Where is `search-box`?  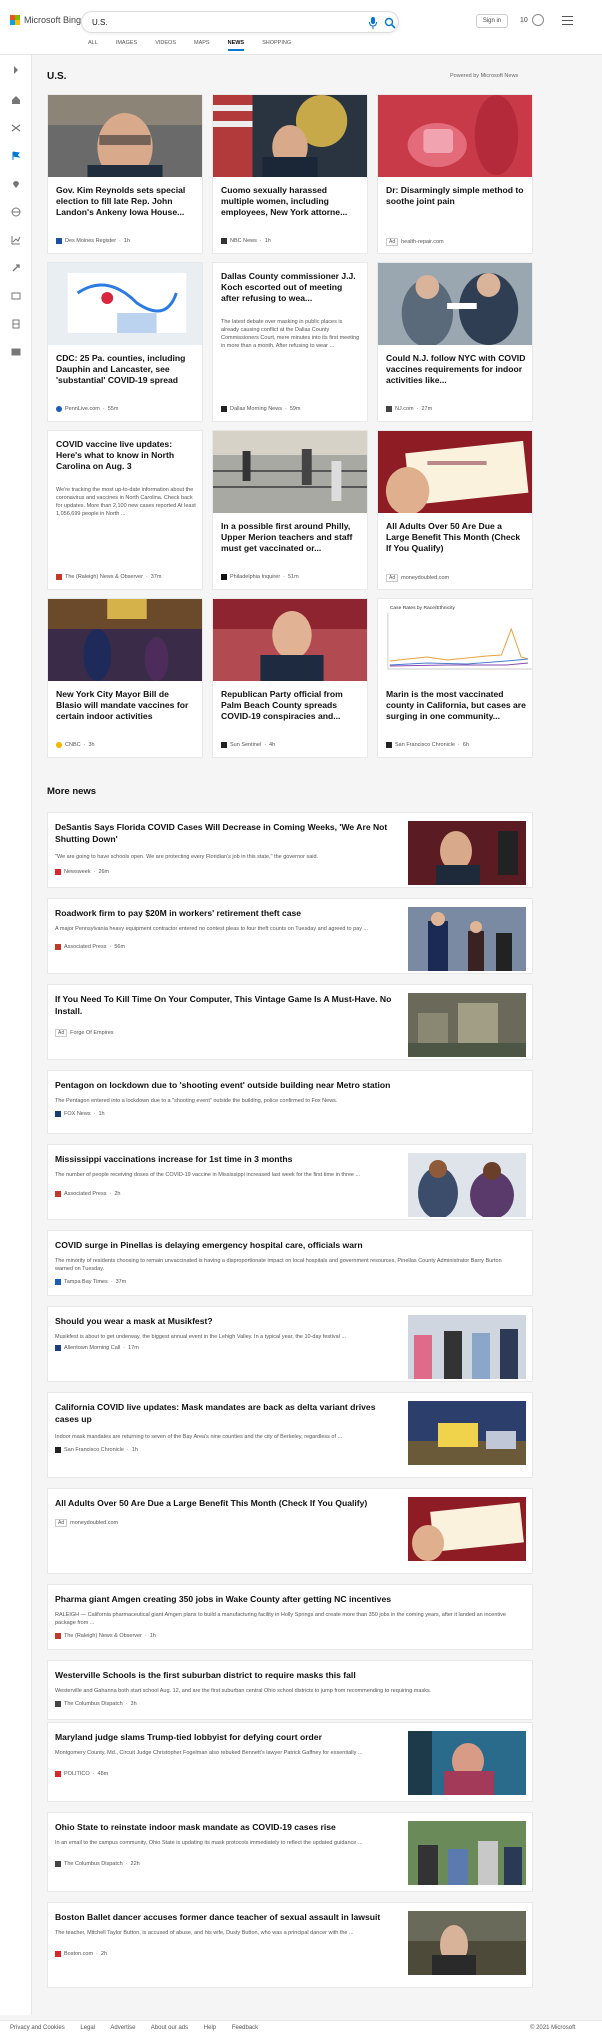
search-box is located at coordinates (240, 22).